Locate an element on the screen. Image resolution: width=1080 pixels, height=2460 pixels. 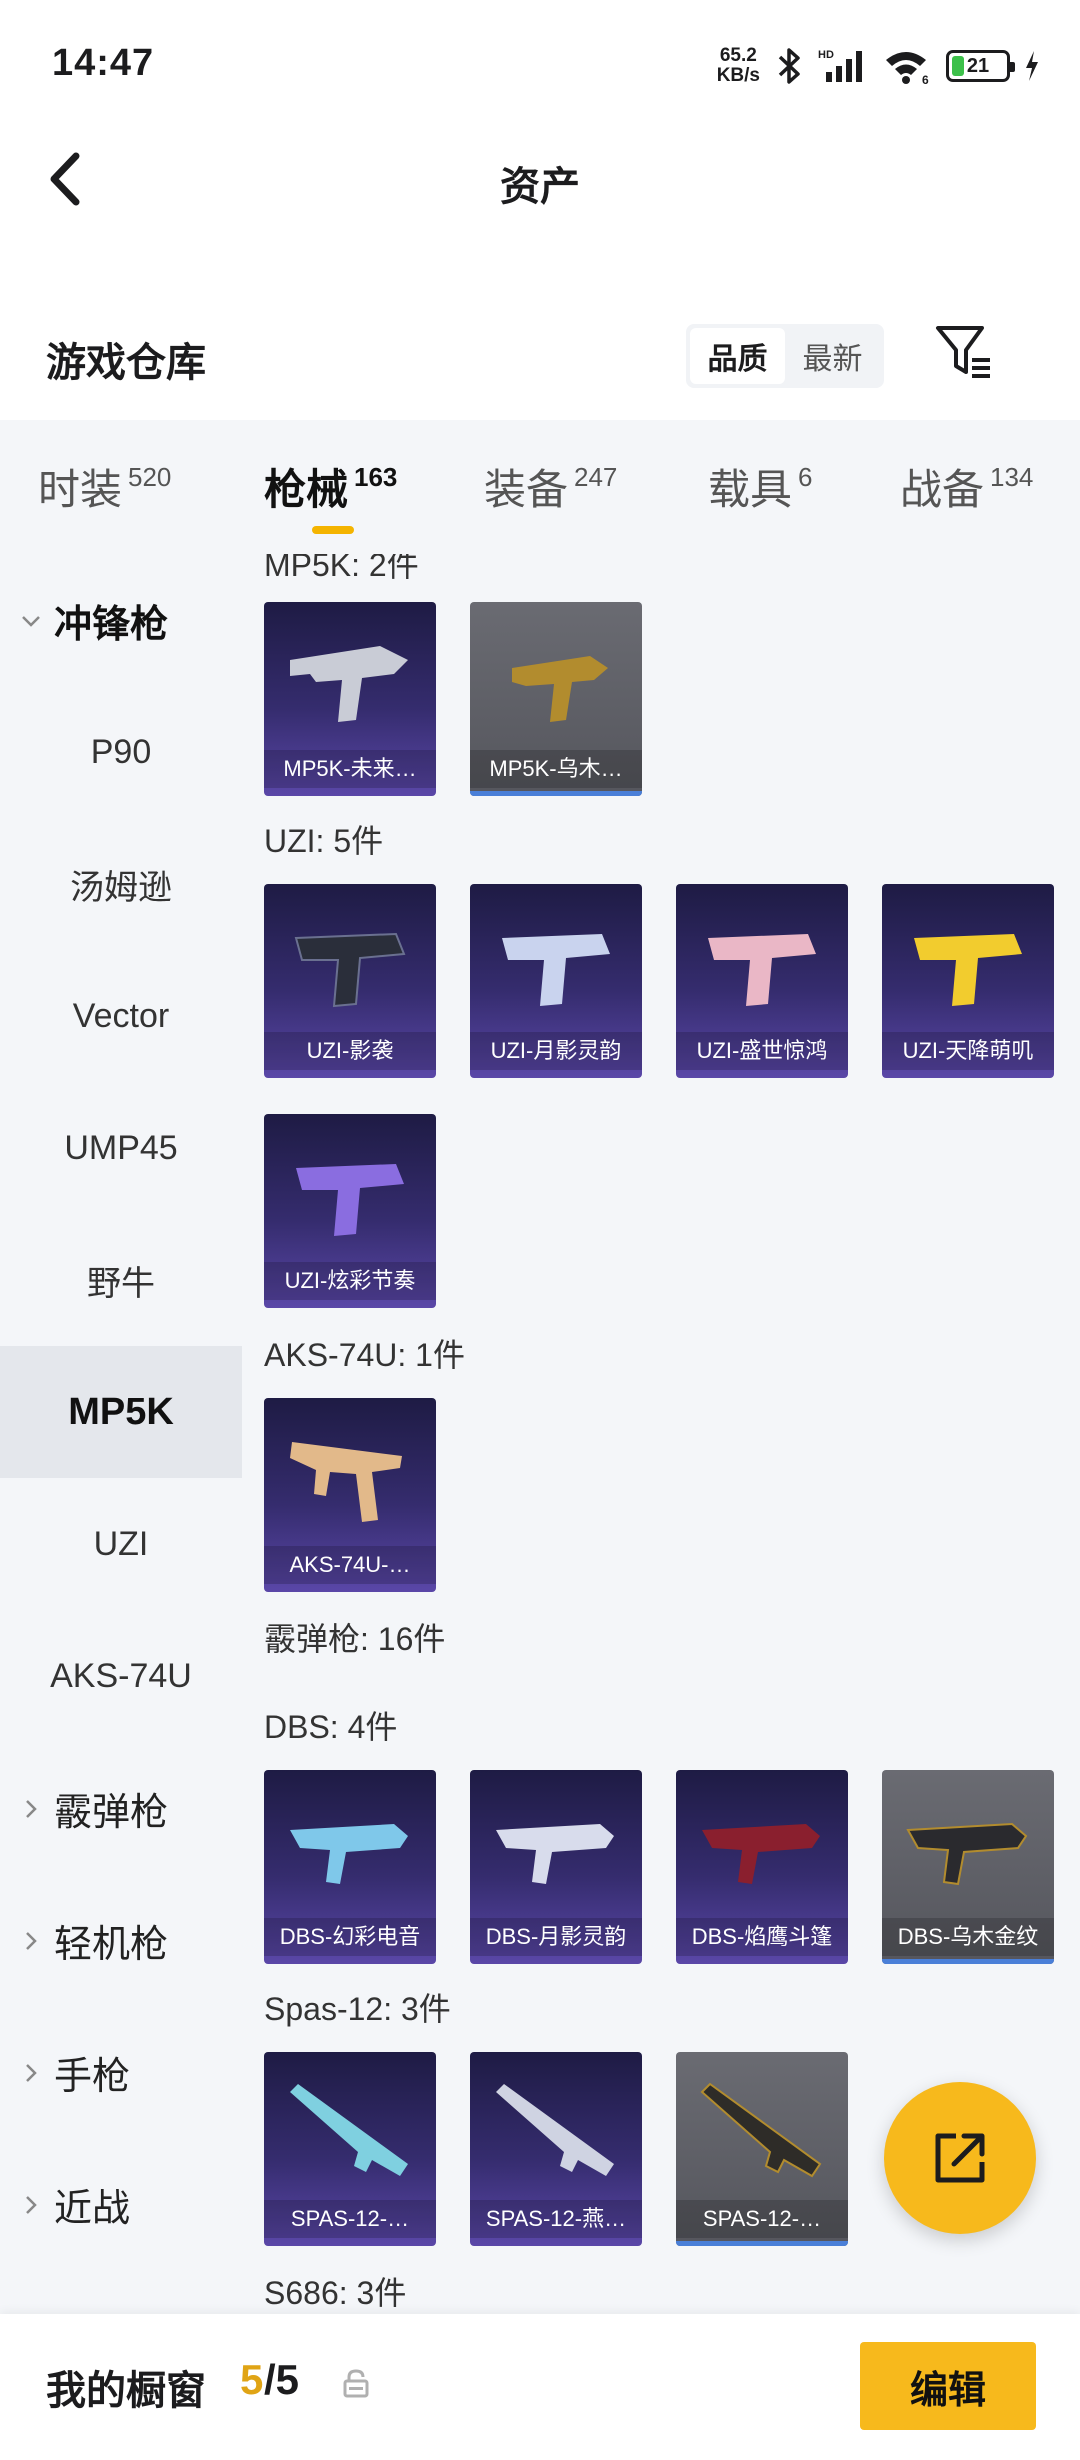
item-card: DBS-焰鹰斗篷 is located at coordinates (762, 1867).